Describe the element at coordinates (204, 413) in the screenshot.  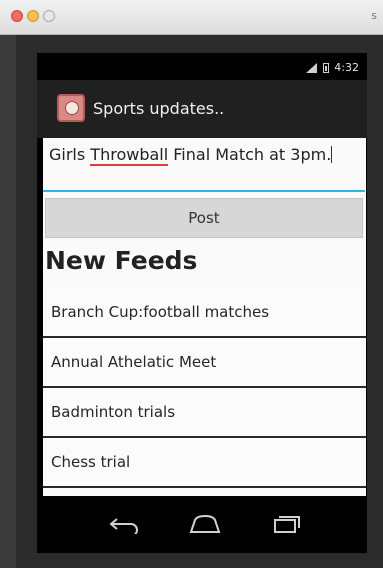
I see `list-item: Badminton trials` at that location.